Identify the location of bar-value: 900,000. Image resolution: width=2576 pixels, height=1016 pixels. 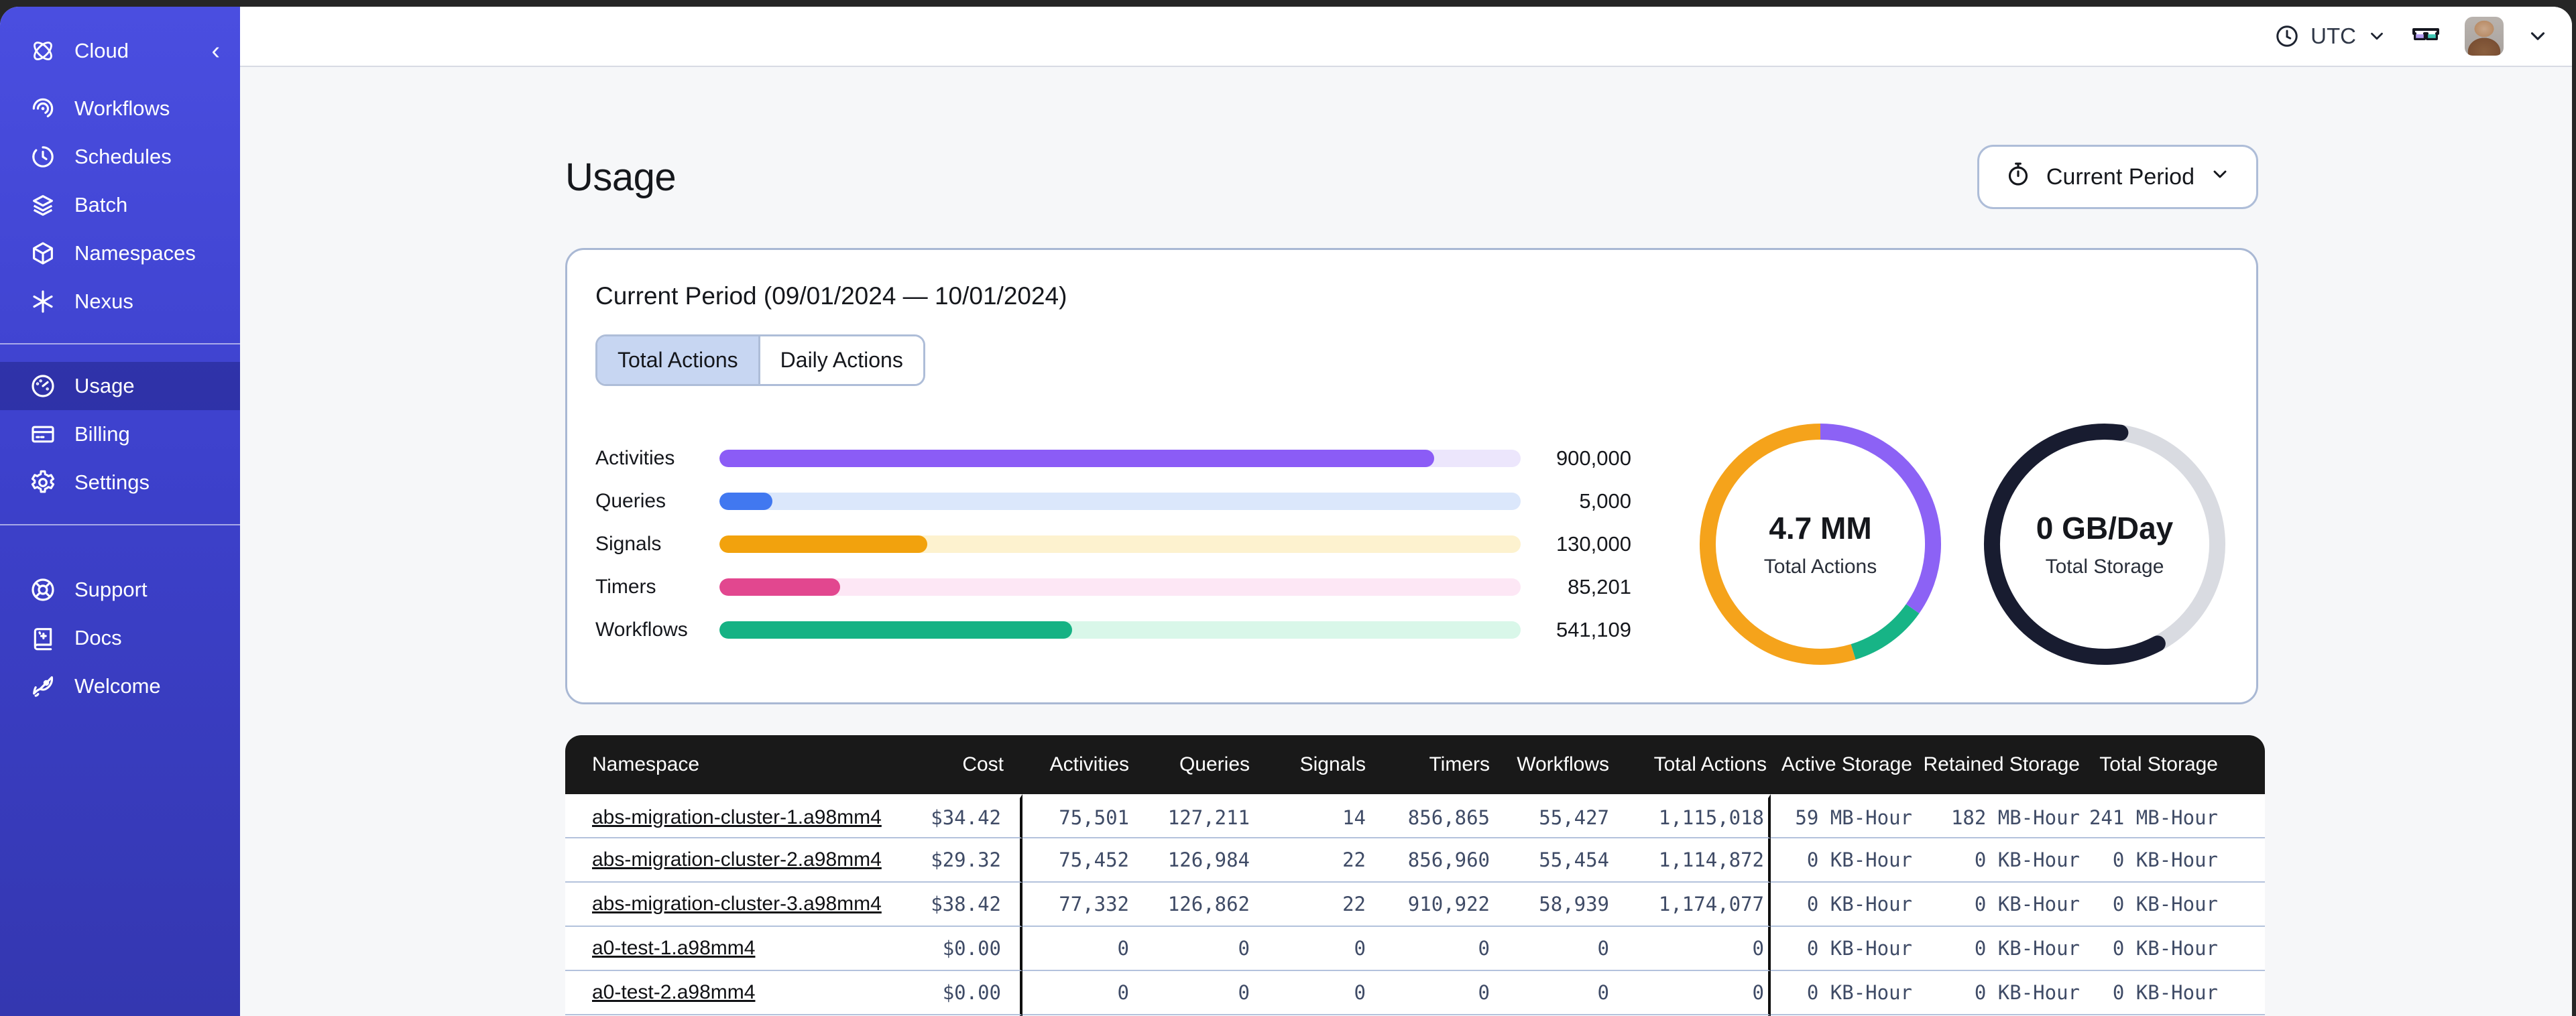
(1593, 458).